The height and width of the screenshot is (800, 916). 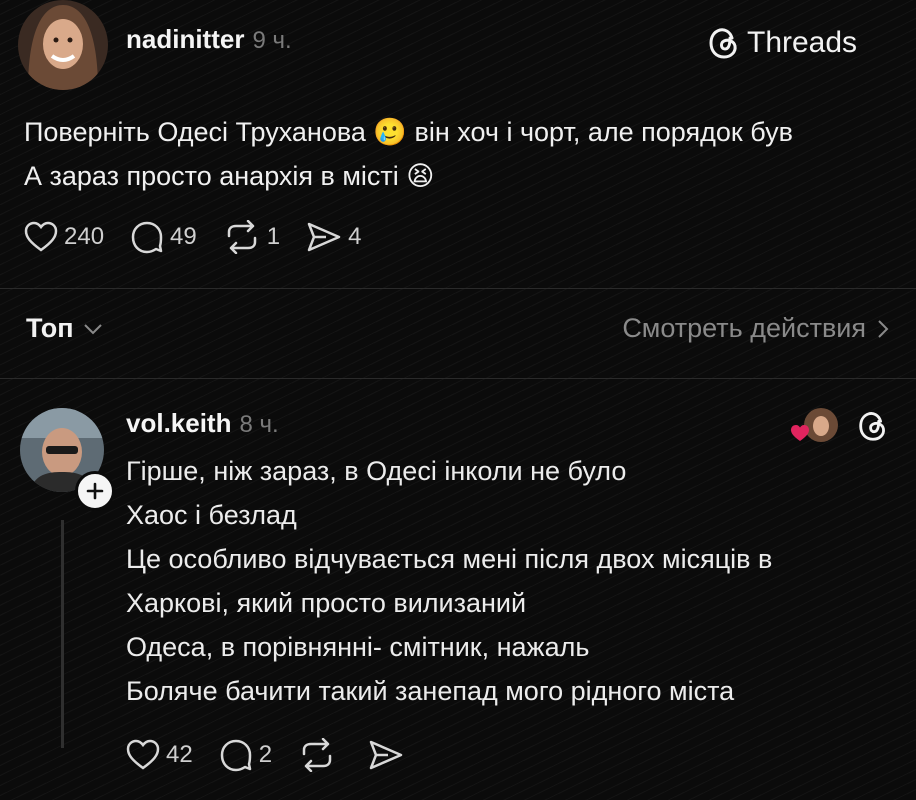 What do you see at coordinates (183, 236) in the screenshot?
I see `post-comment-count: 49` at bounding box center [183, 236].